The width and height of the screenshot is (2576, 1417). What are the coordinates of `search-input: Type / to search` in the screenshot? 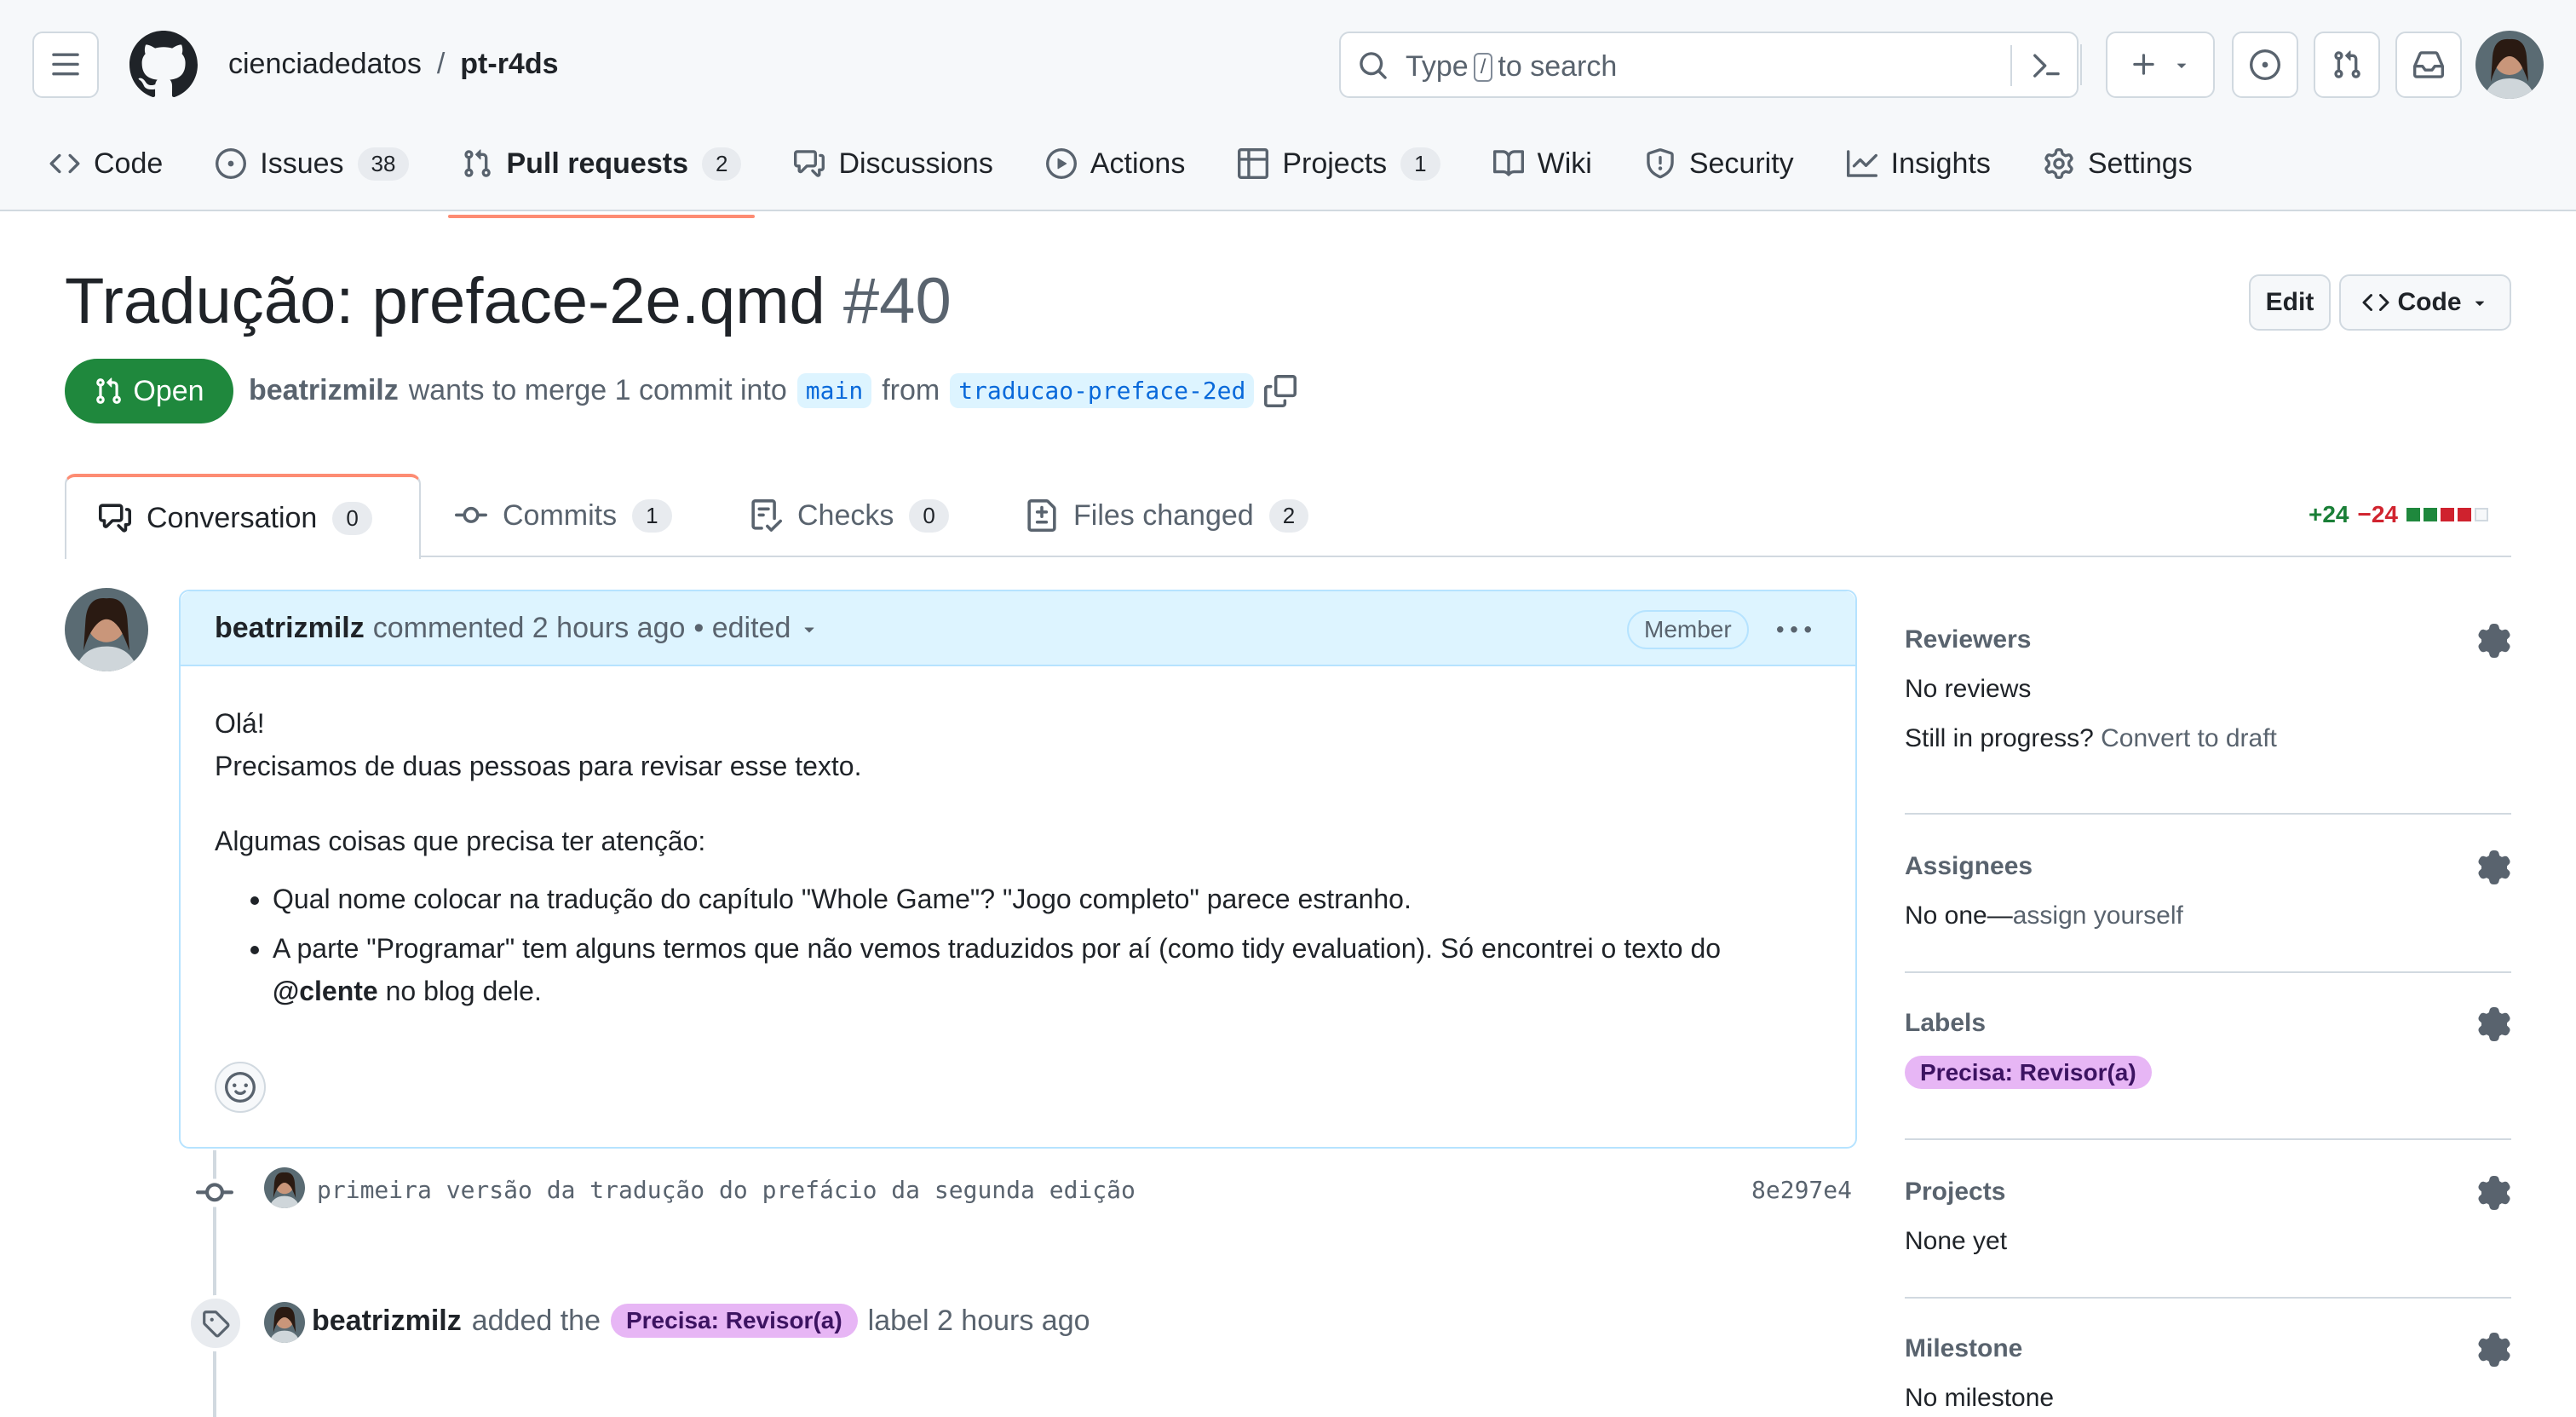 It's located at (1709, 65).